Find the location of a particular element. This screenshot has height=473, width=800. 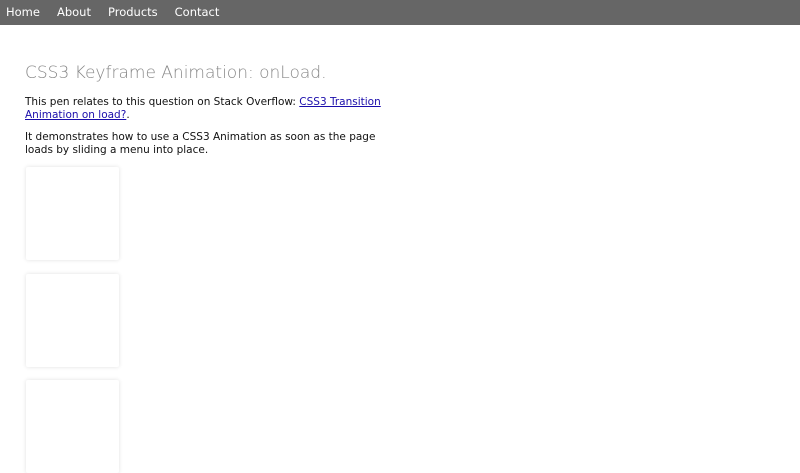

top-nav-bar: Home About Products Contact is located at coordinates (400, 12).